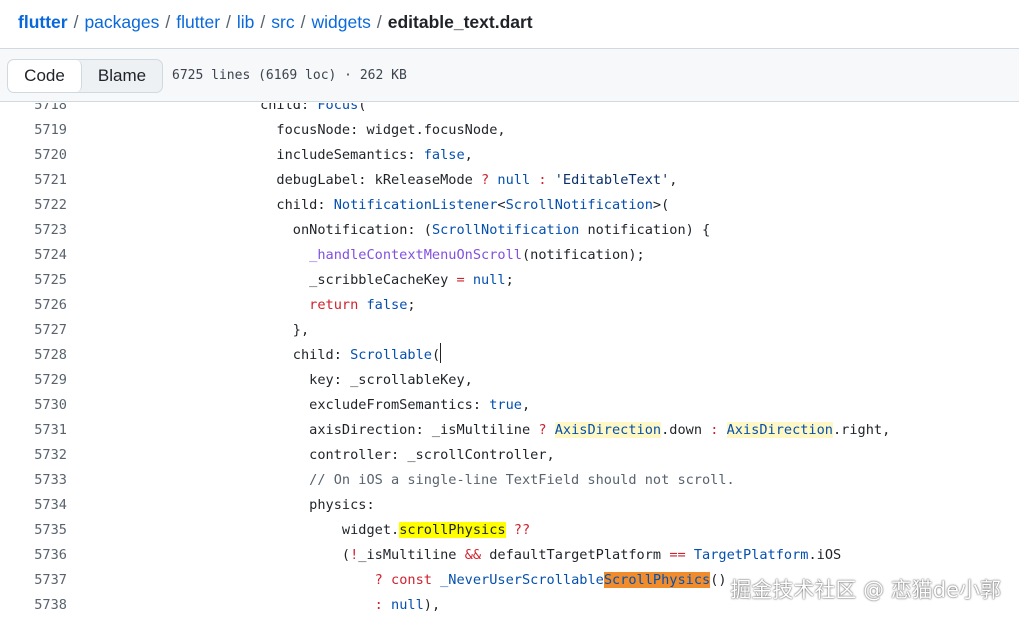 The height and width of the screenshot is (620, 1019). I want to click on code-line: 5730 excludeFromSemantics: true,, so click(509, 405).